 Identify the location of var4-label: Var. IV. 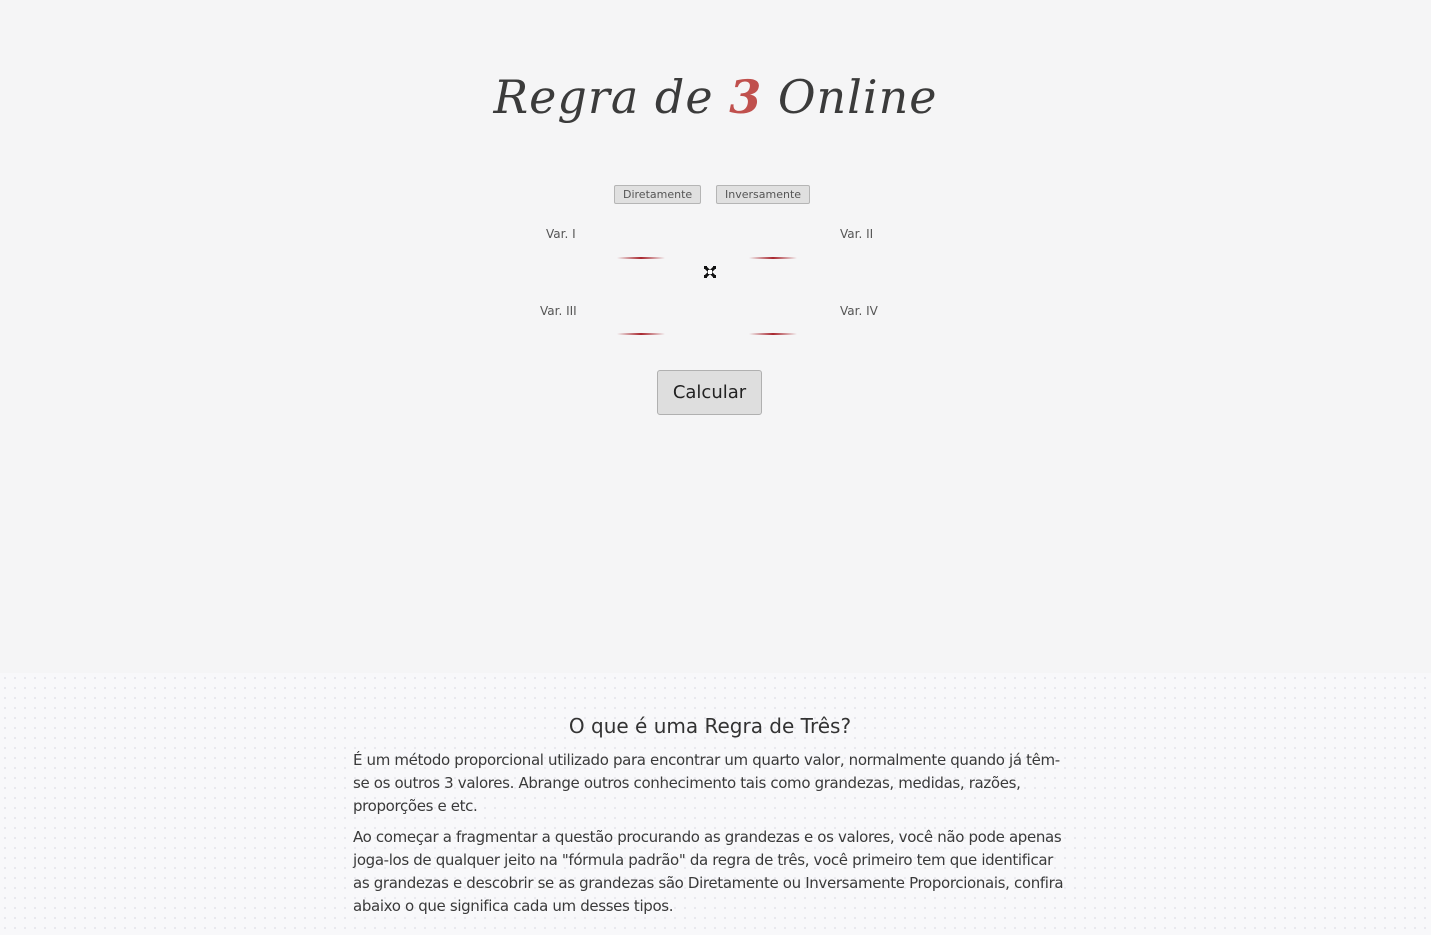
(859, 311).